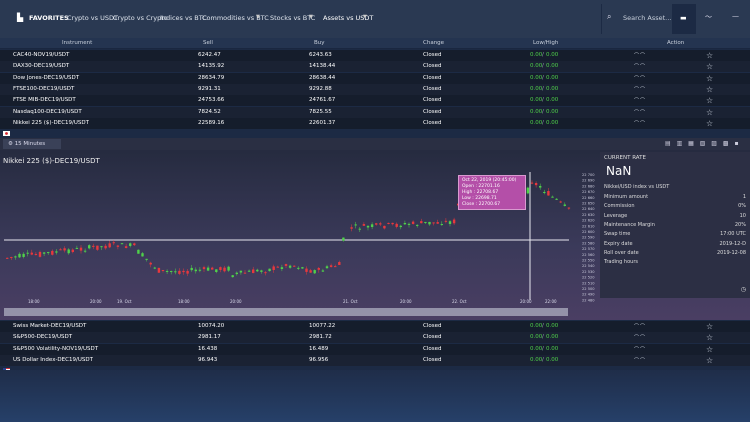 The image size is (750, 422). Describe the element at coordinates (49, 326) in the screenshot. I see `instrument-name: Swiss Market-DEC19/USDT` at that location.